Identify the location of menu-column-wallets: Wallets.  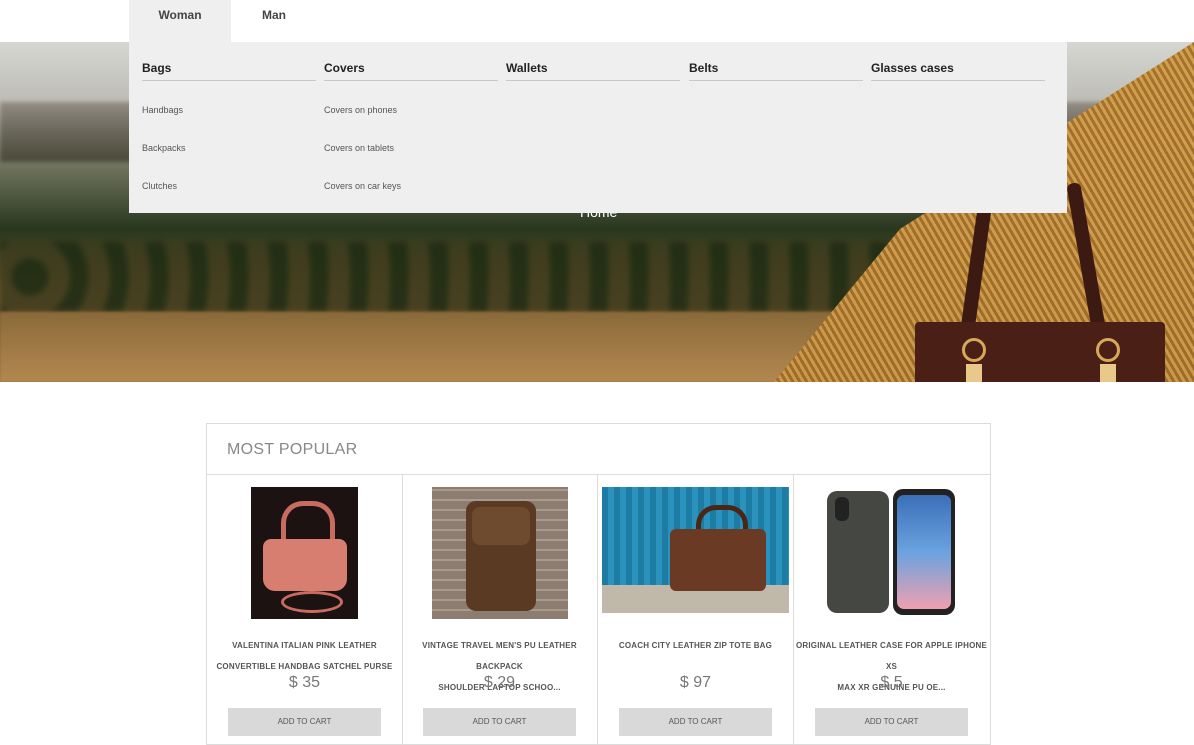
(593, 71).